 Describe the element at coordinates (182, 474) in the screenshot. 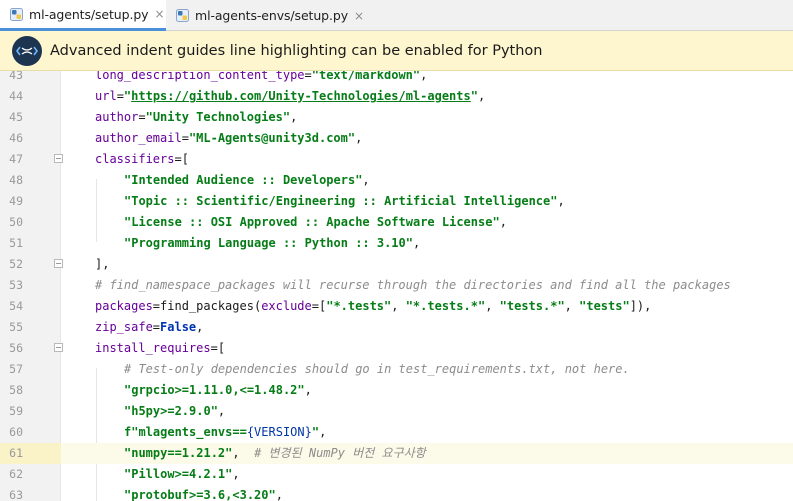

I see `code-text: "Pillow>=4.2.1",` at that location.